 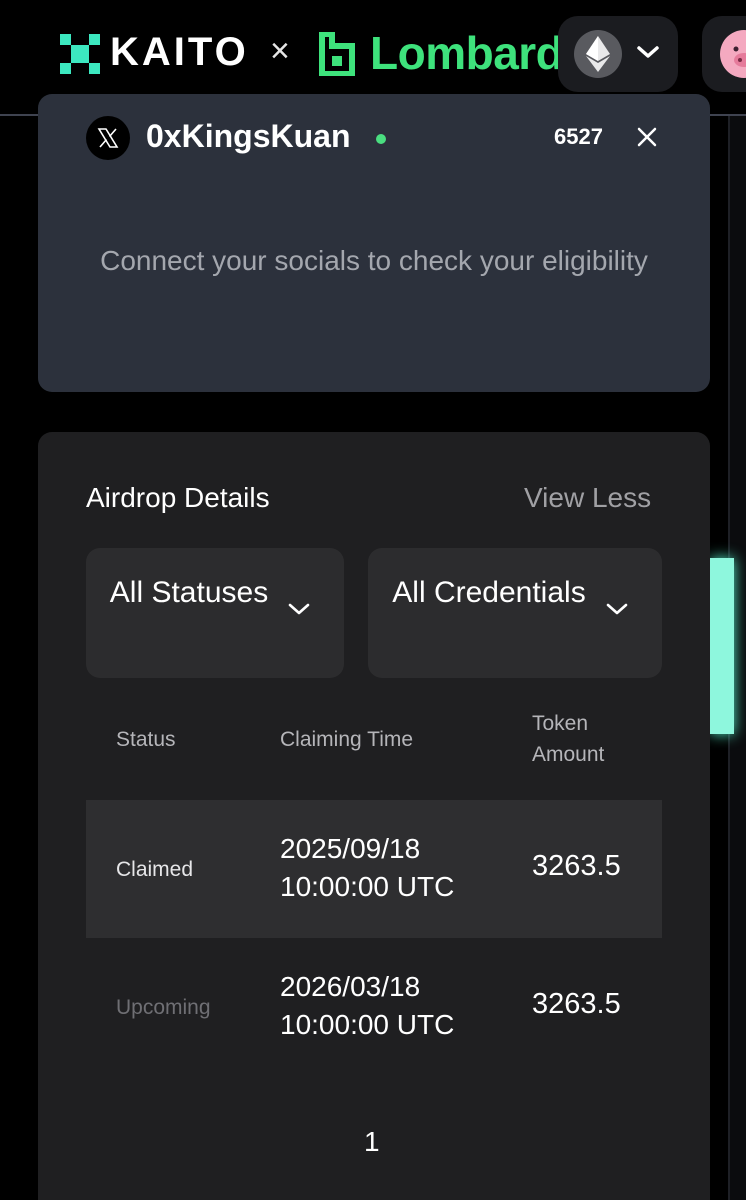 What do you see at coordinates (108, 138) in the screenshot?
I see `x-icon` at bounding box center [108, 138].